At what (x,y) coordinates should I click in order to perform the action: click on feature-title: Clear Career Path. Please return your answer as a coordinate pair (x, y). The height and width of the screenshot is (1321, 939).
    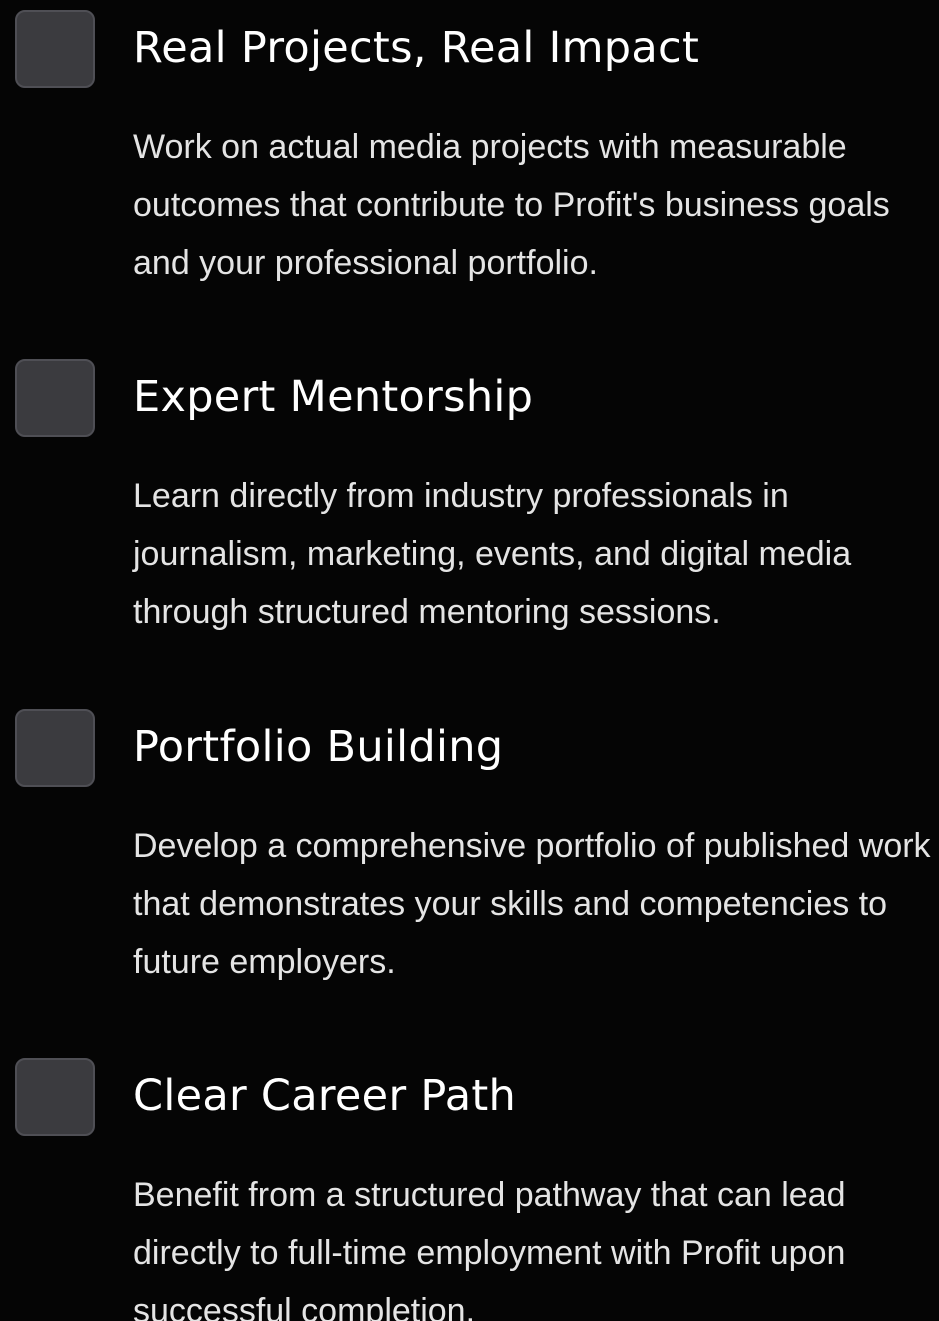
    Looking at the image, I should click on (325, 1096).